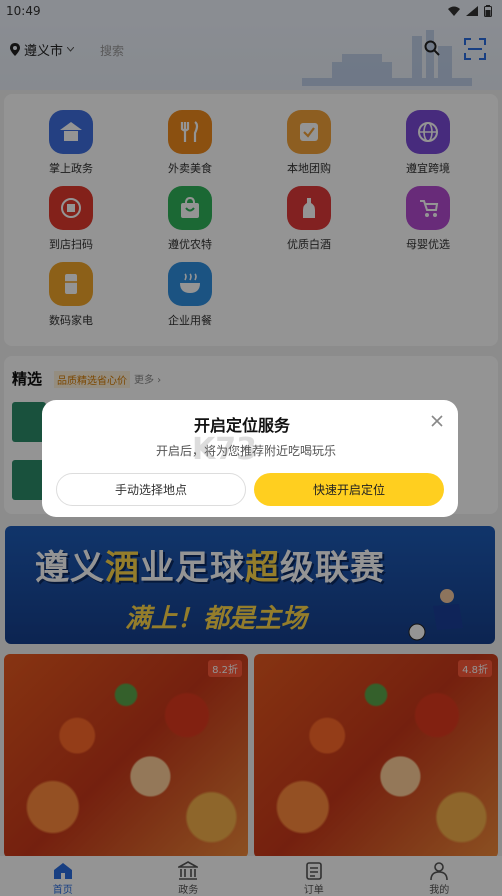 This screenshot has width=502, height=896. Describe the element at coordinates (241, 425) in the screenshot. I see `dialog-title: 开启定位服务` at that location.